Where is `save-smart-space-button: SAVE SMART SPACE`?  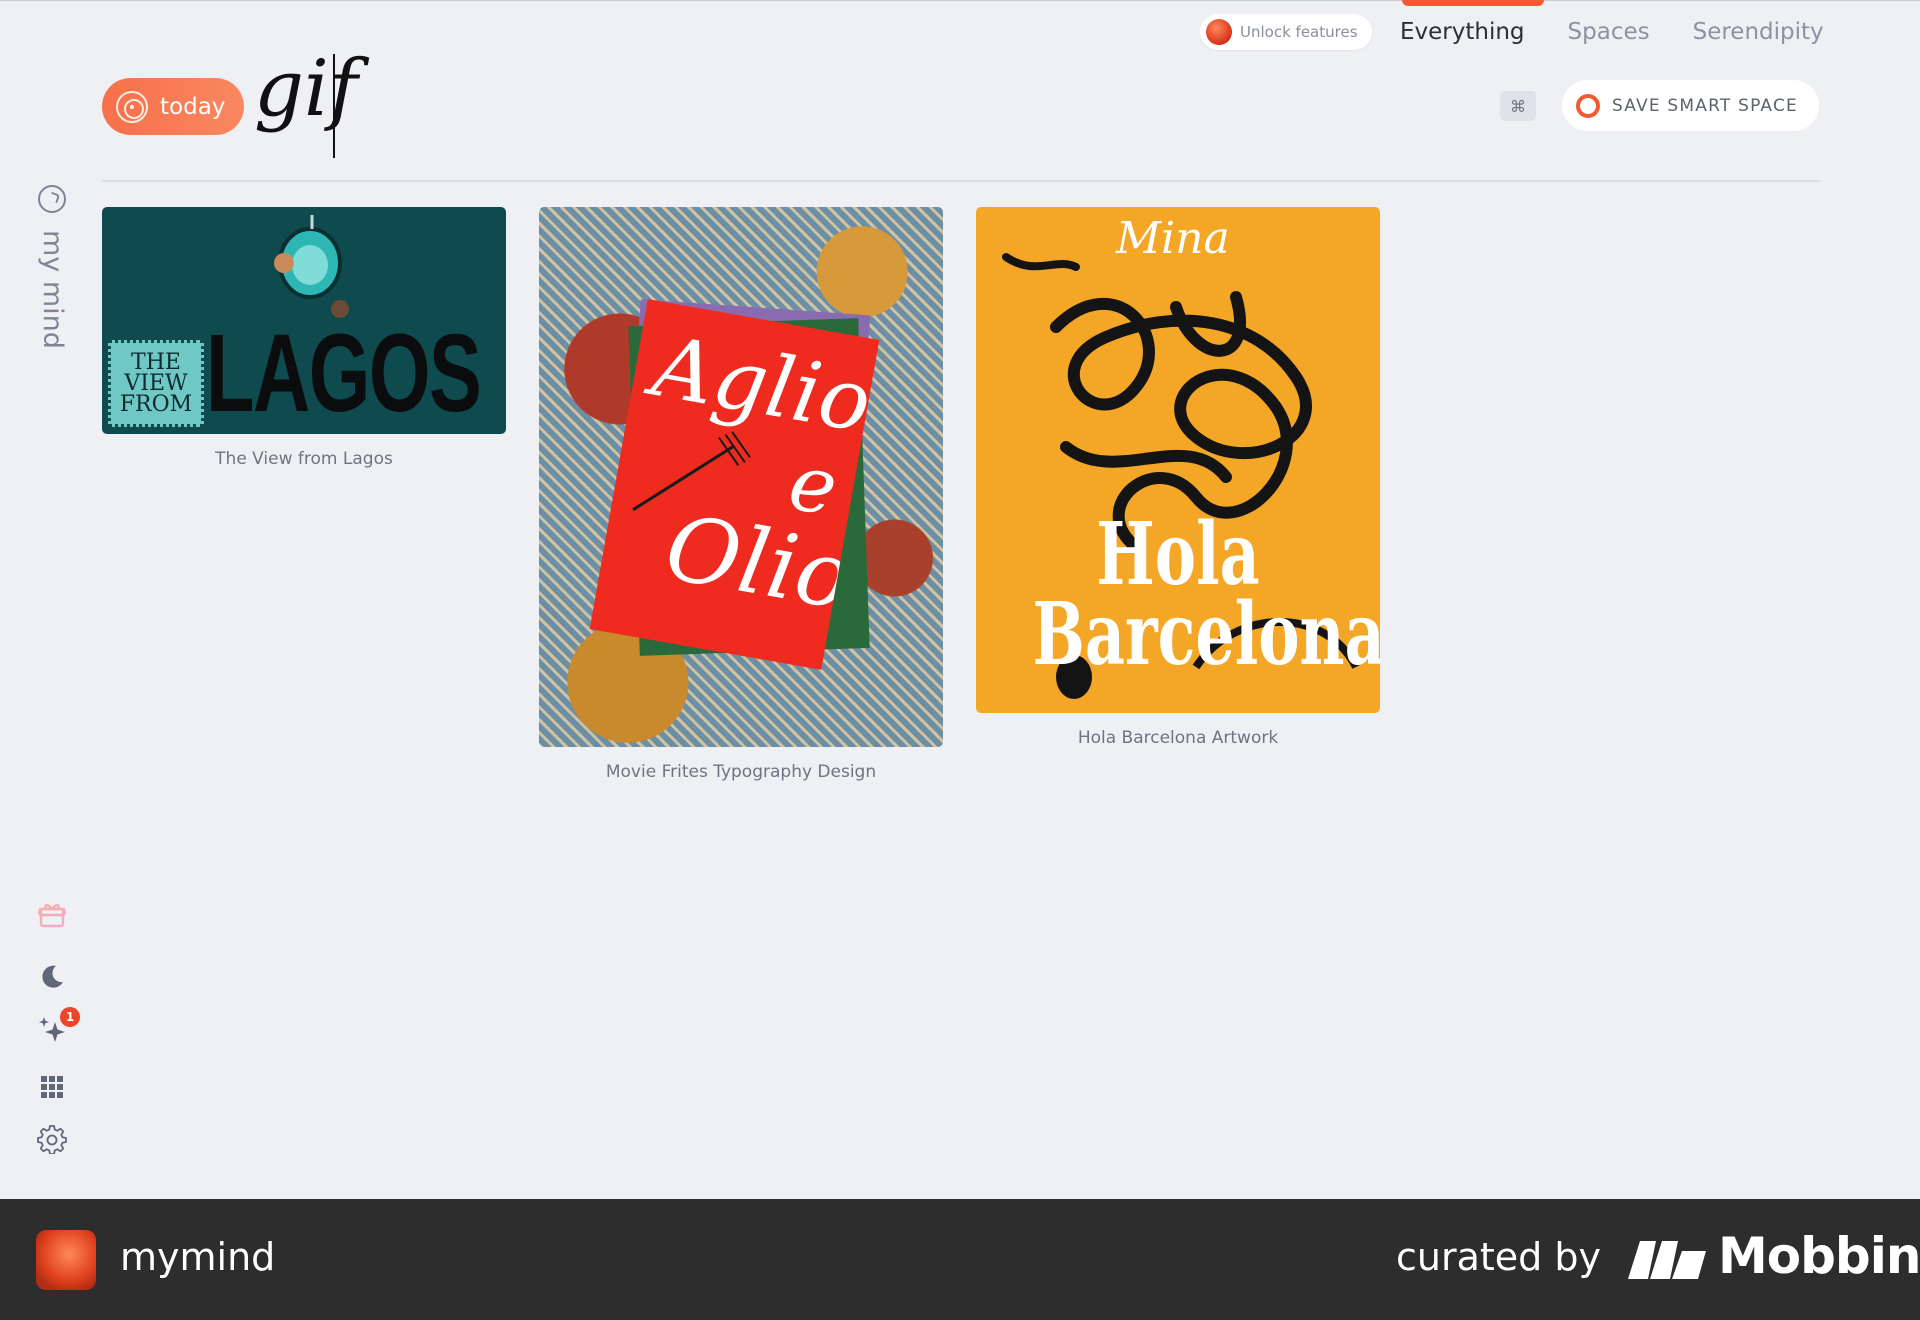 save-smart-space-button: SAVE SMART SPACE is located at coordinates (1690, 105).